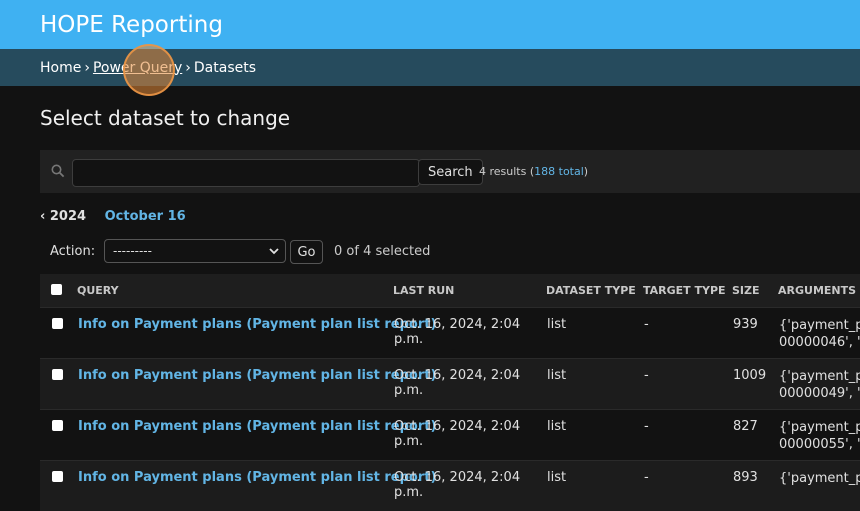  What do you see at coordinates (225, 68) in the screenshot?
I see `breadcrumb-current: Datasets` at bounding box center [225, 68].